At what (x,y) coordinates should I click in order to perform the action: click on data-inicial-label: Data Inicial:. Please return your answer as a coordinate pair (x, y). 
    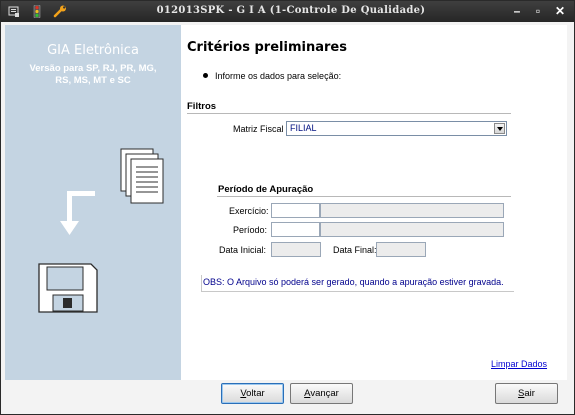
    Looking at the image, I should click on (243, 250).